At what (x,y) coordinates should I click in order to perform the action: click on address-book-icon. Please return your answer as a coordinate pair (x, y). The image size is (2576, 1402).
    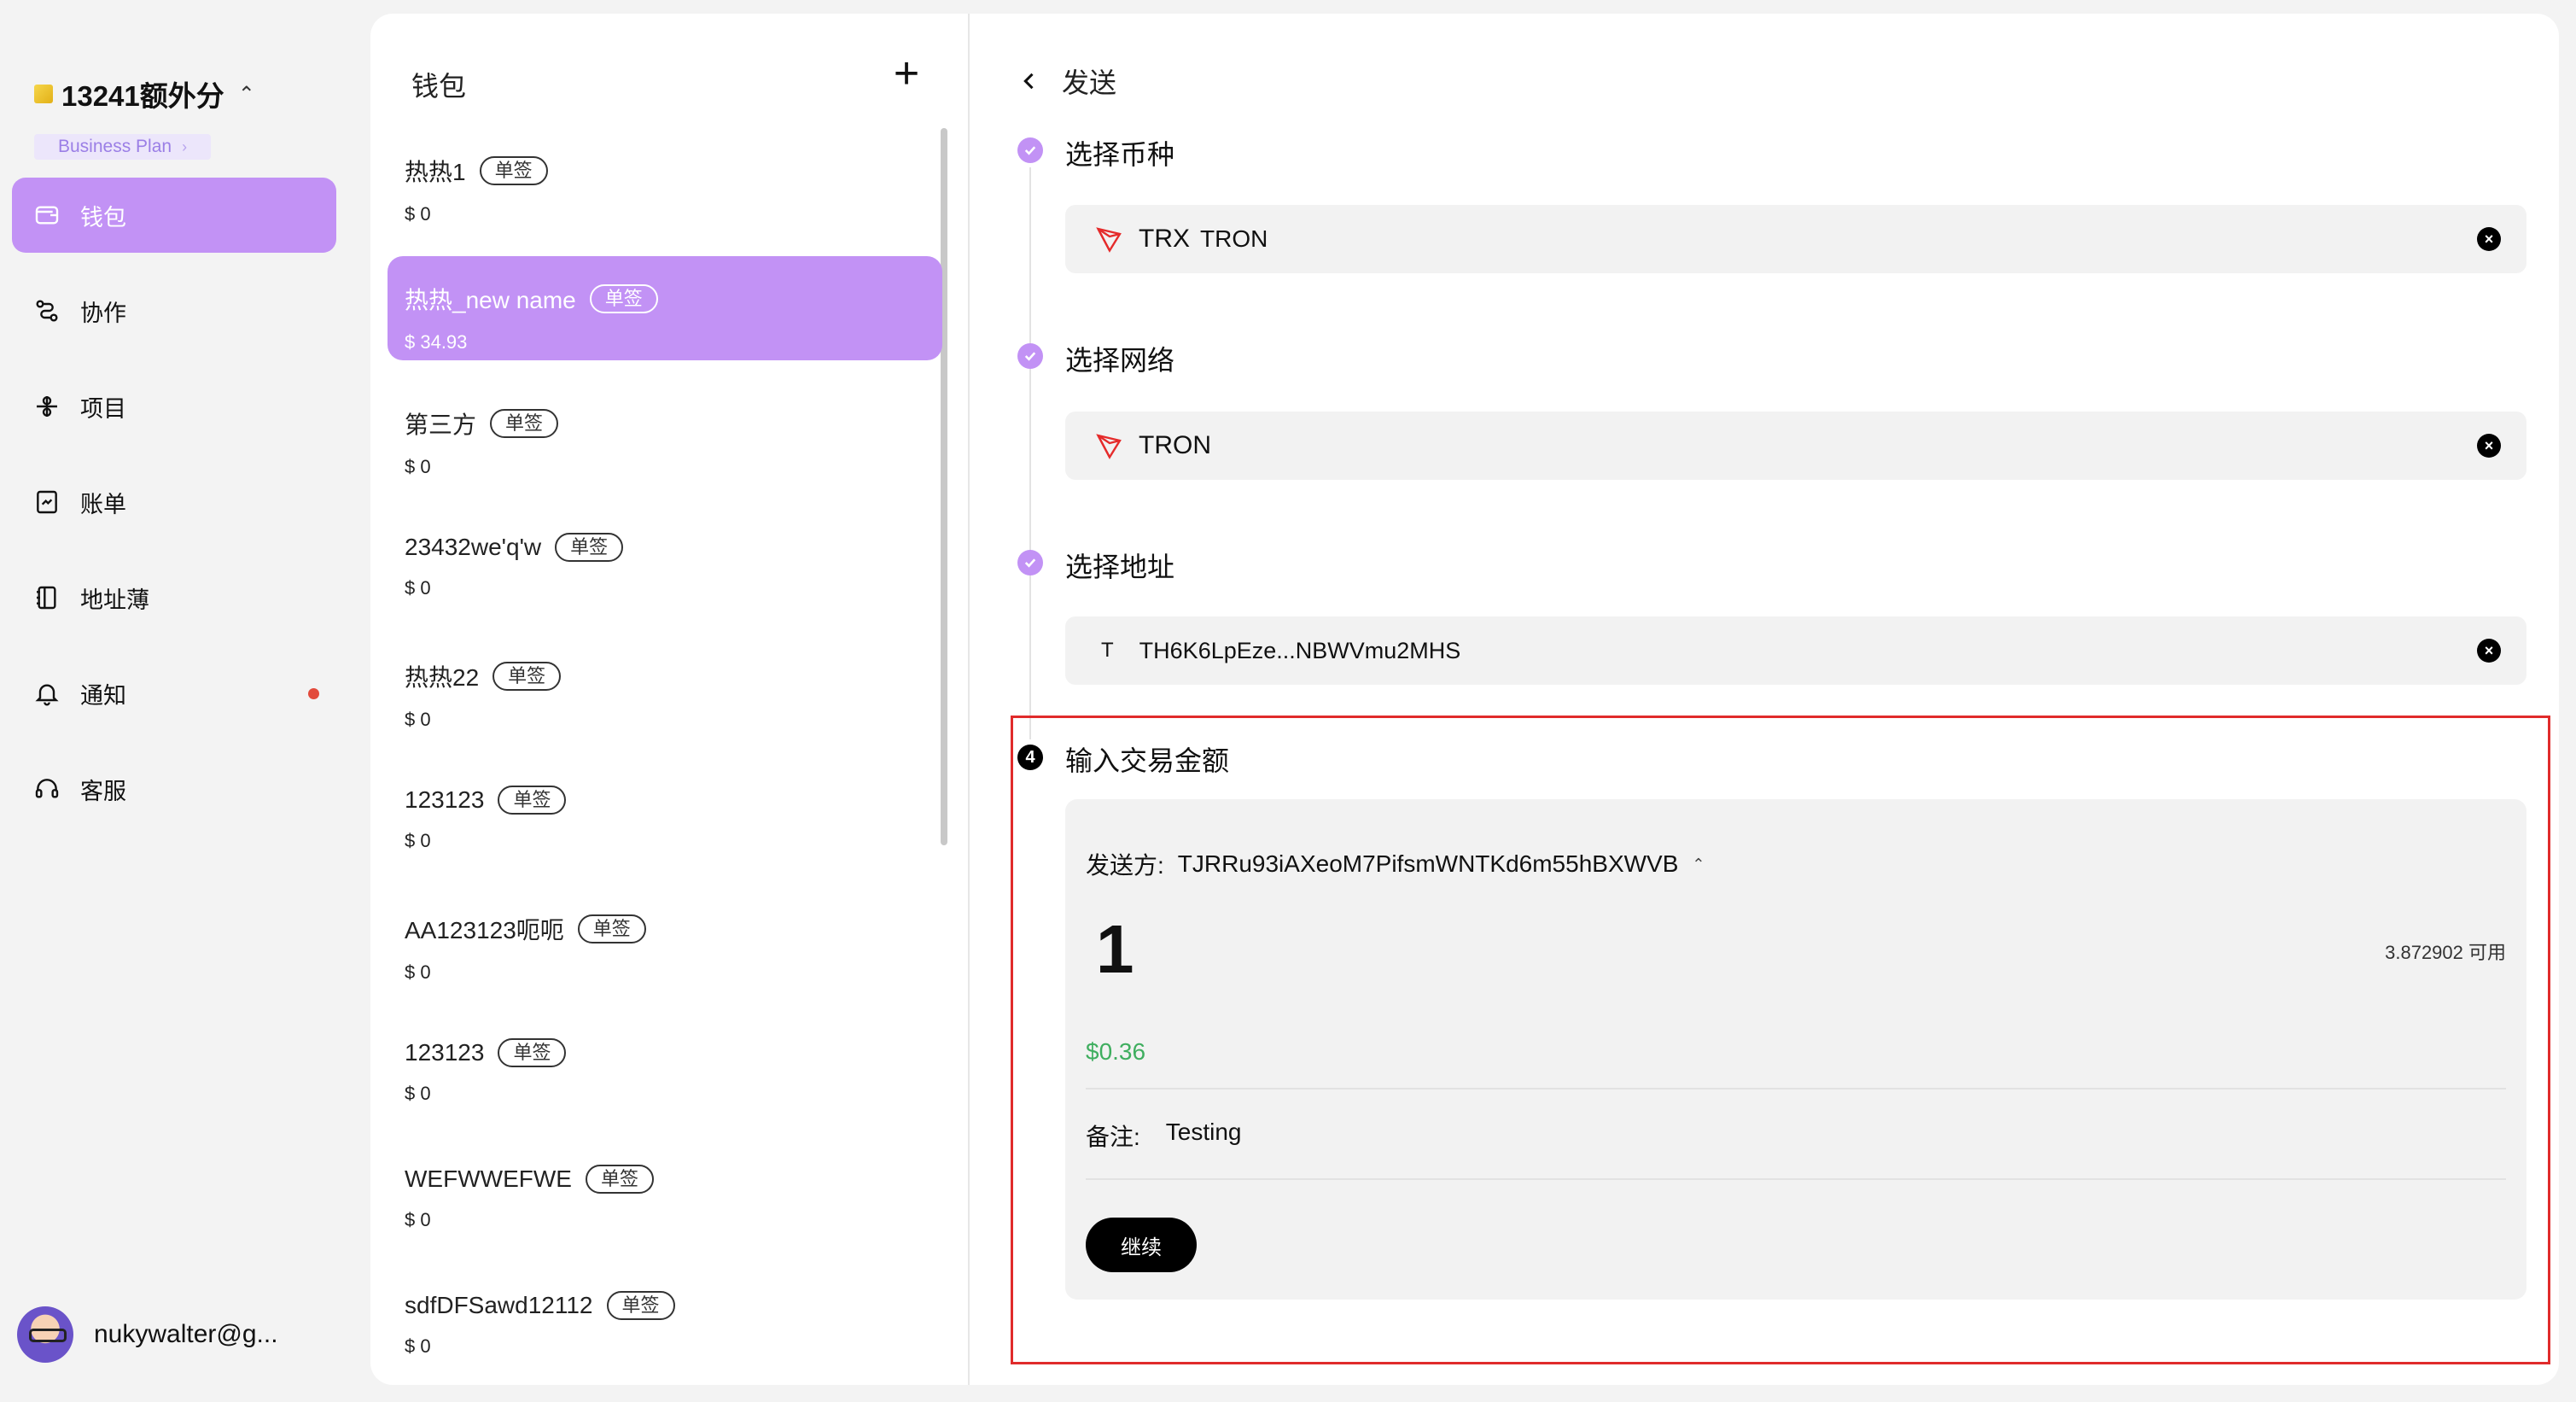
    Looking at the image, I should click on (46, 597).